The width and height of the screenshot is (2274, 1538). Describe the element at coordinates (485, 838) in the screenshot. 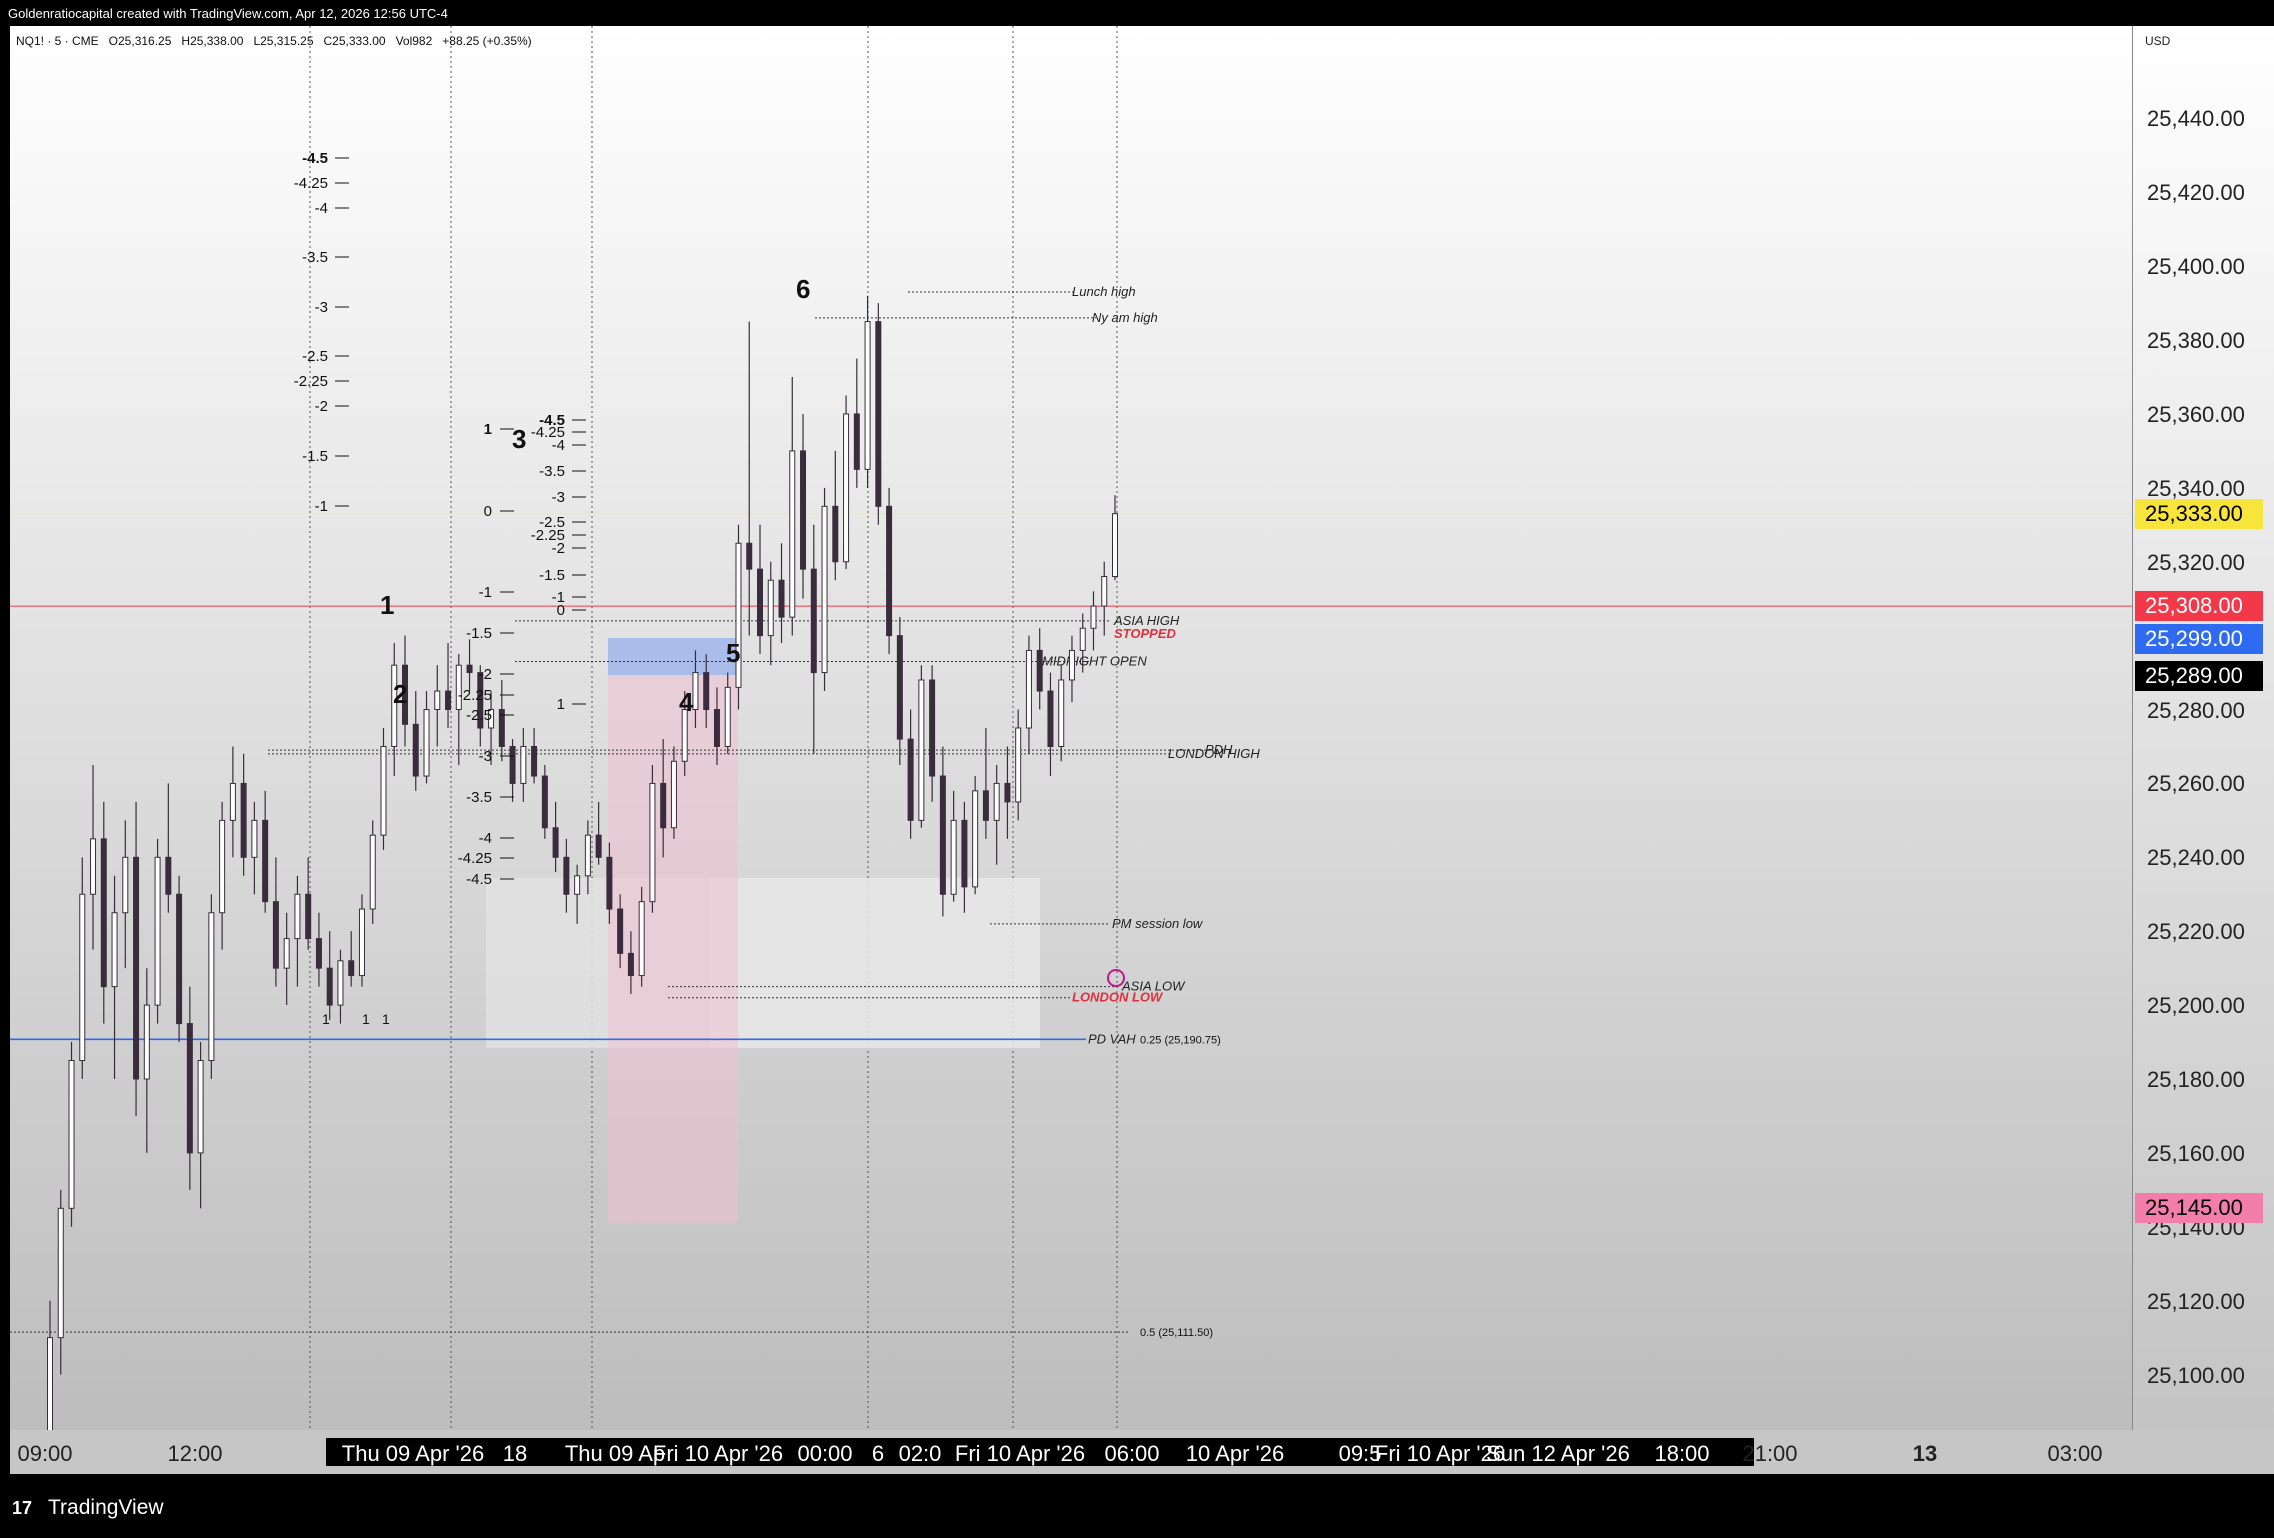

I see `fib-pink-label: -4` at that location.